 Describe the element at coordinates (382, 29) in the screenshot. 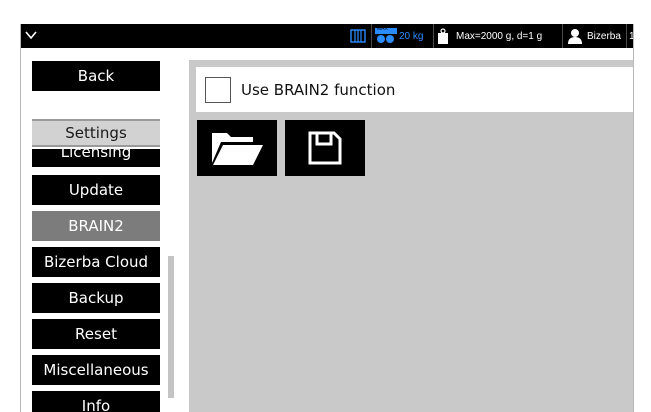

I see `weight-limit-badge: MAX` at that location.